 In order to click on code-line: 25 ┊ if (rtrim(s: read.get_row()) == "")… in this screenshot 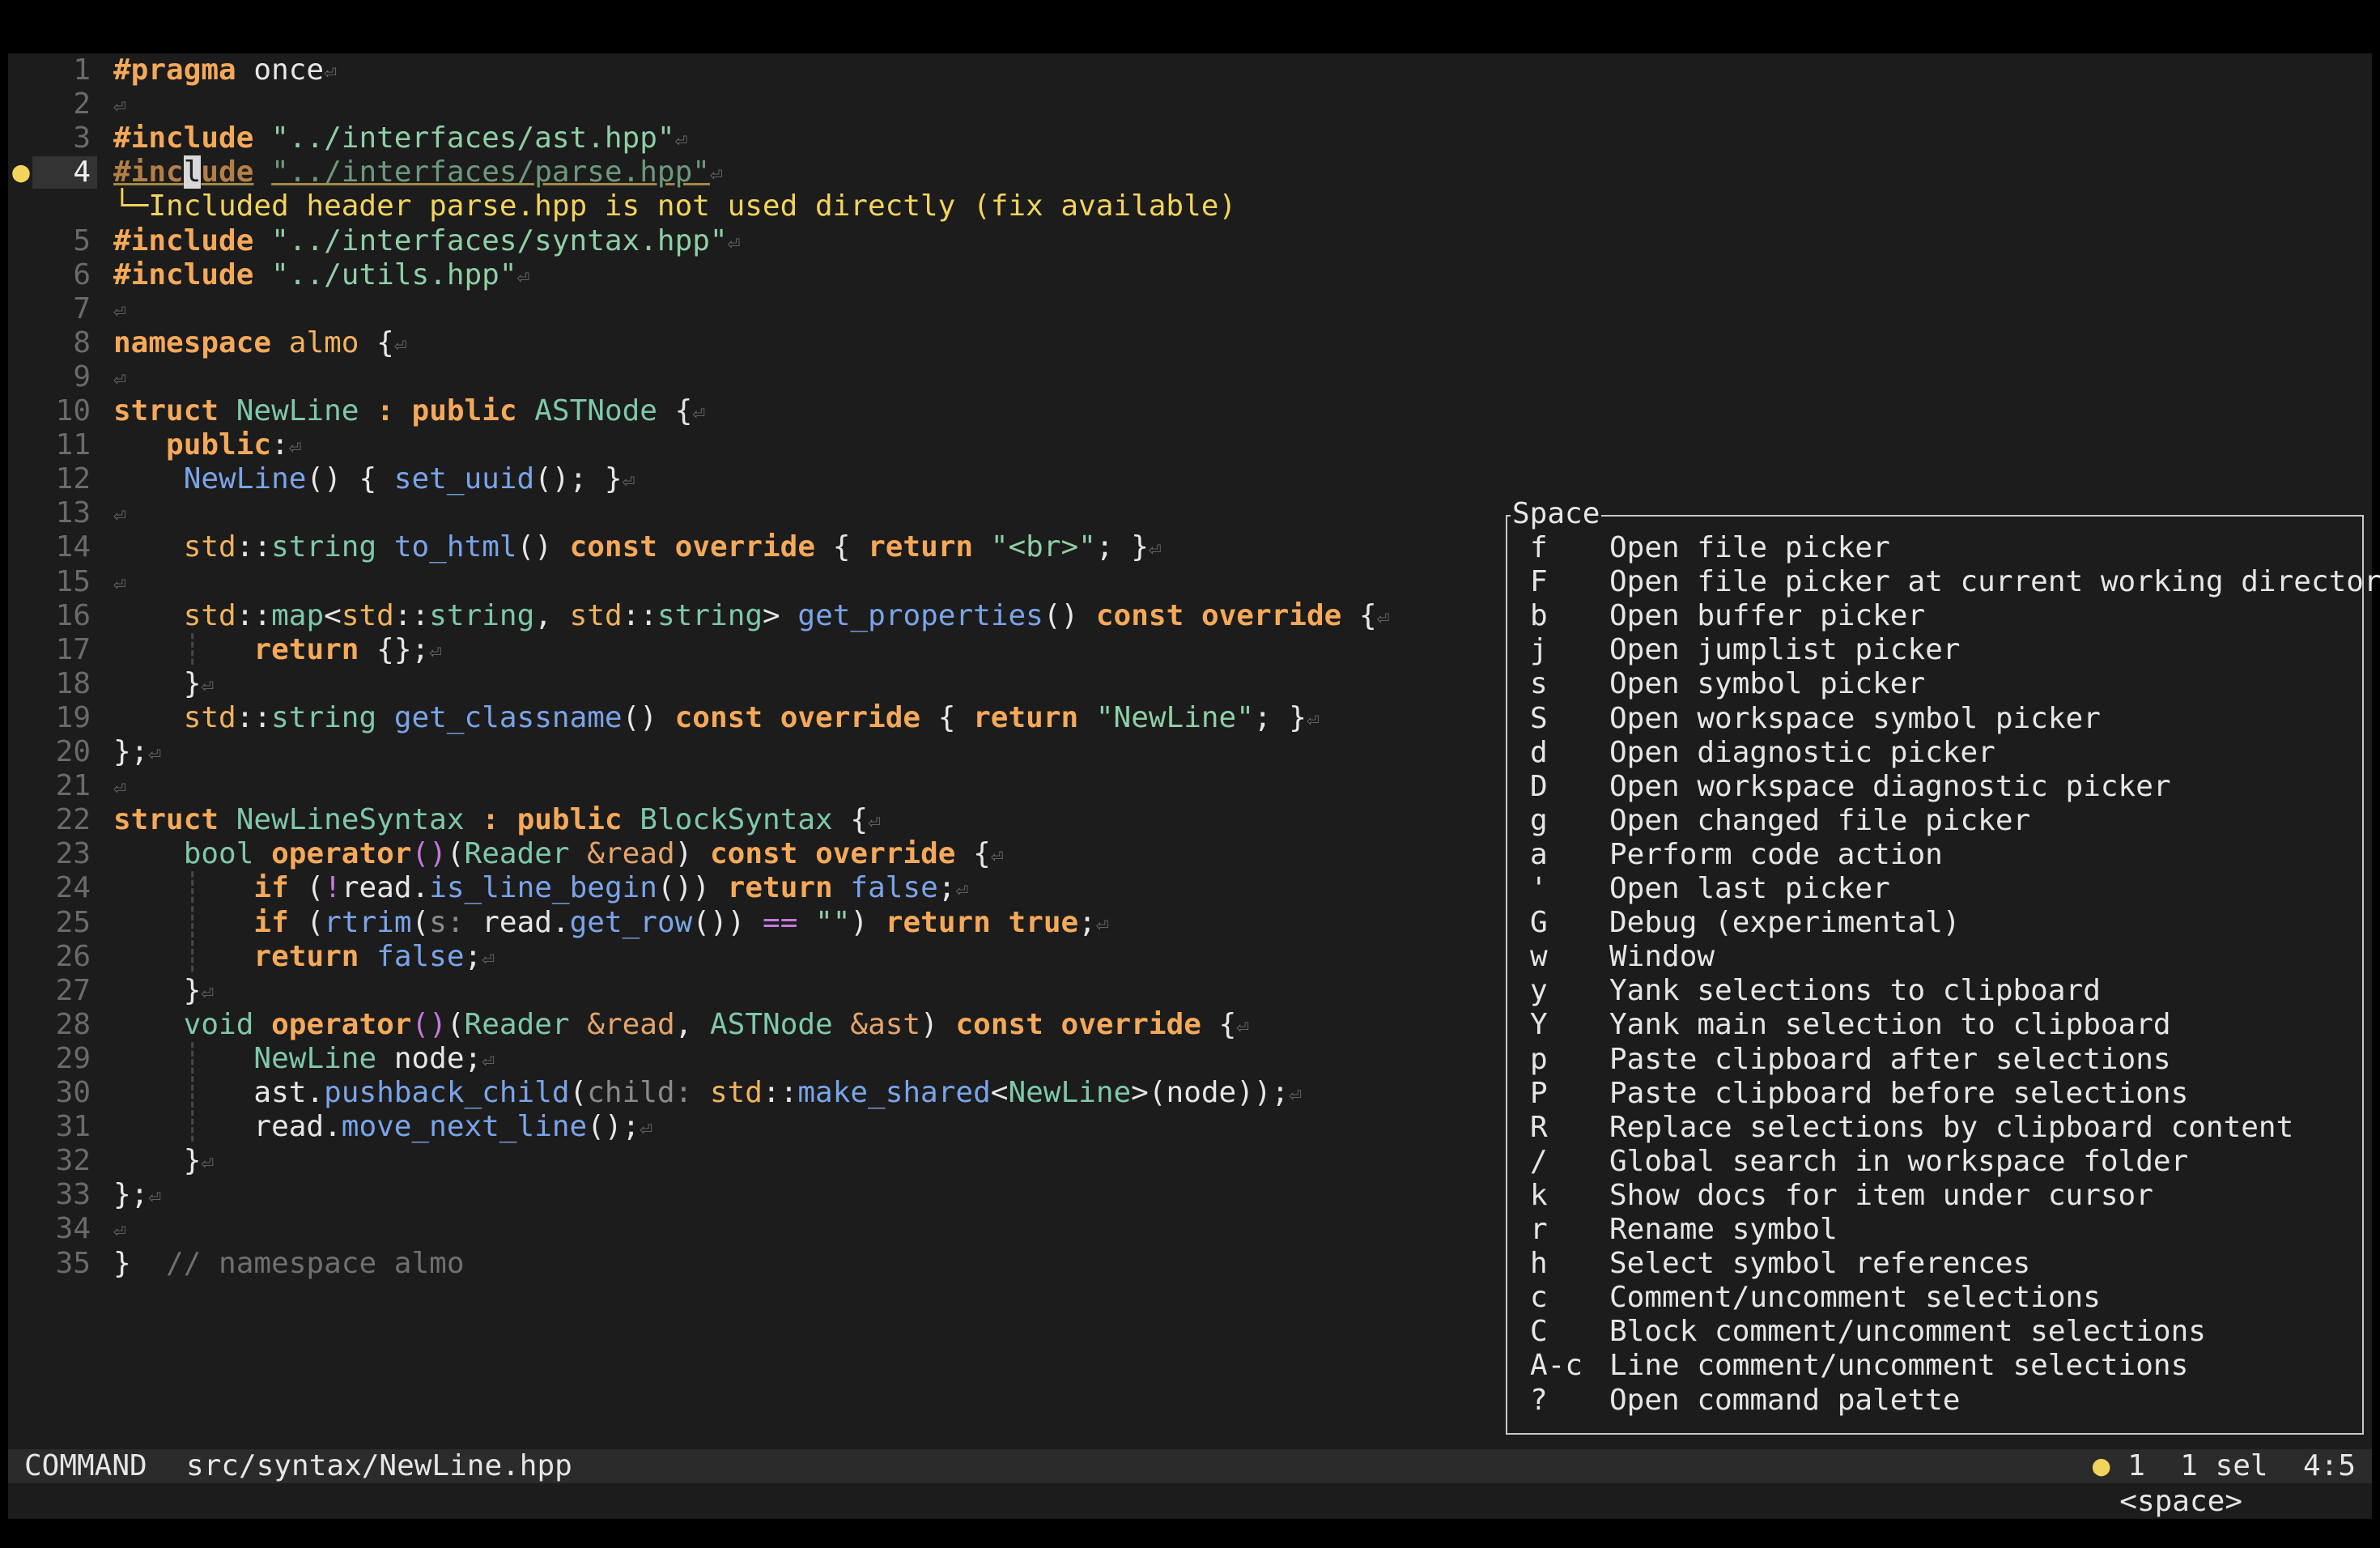, I will do `click(745, 923)`.